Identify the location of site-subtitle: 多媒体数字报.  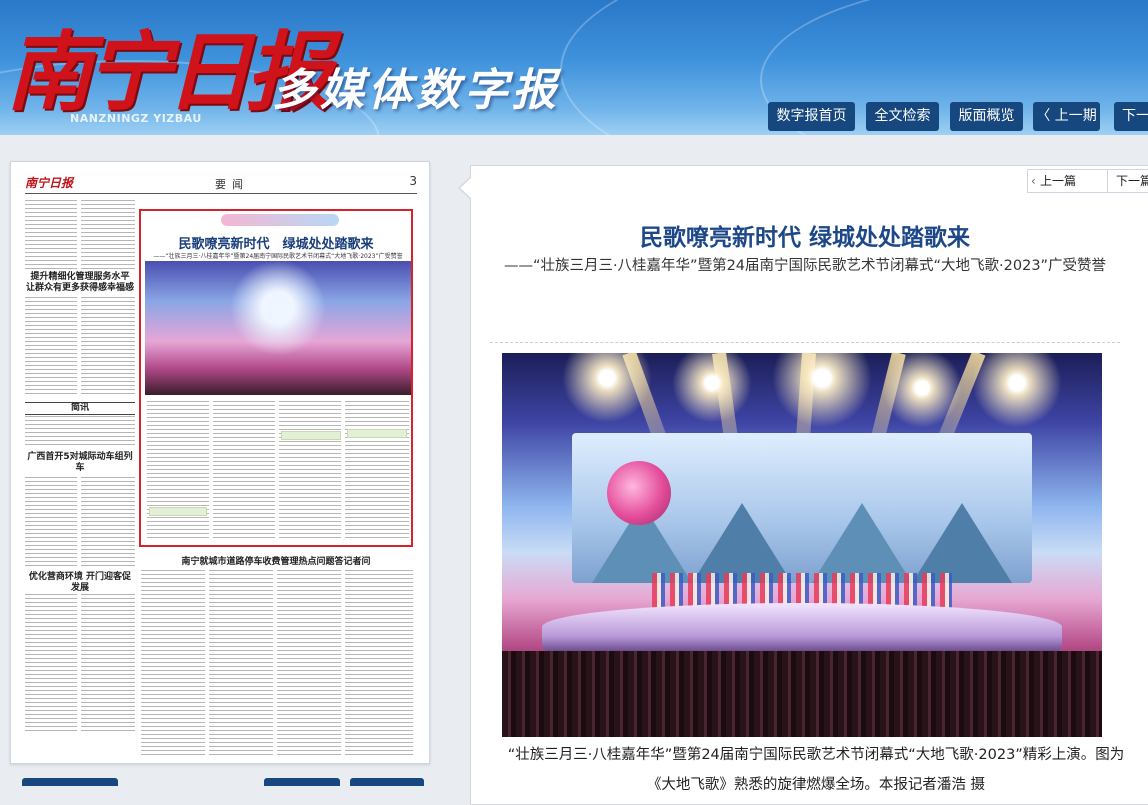
(416, 90).